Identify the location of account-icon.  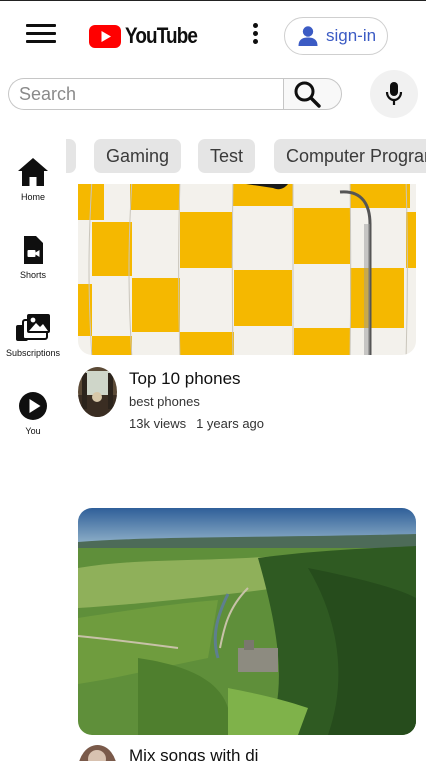
(308, 36).